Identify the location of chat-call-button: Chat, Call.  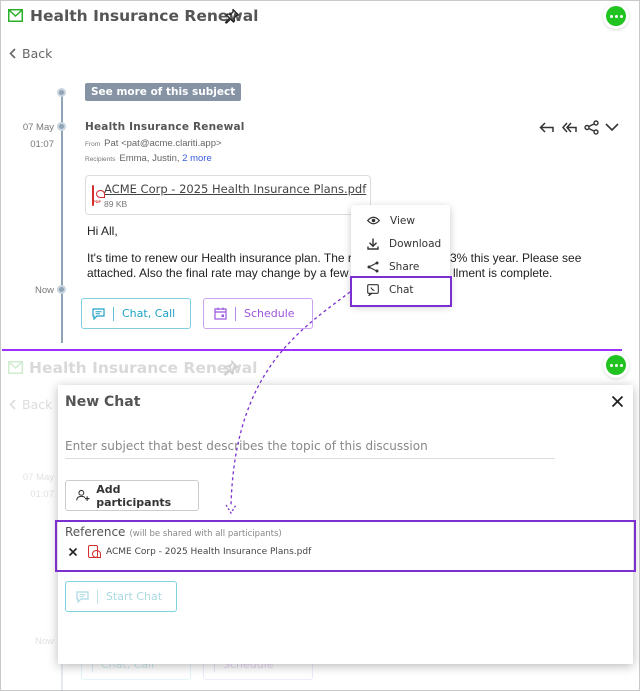
(136, 313).